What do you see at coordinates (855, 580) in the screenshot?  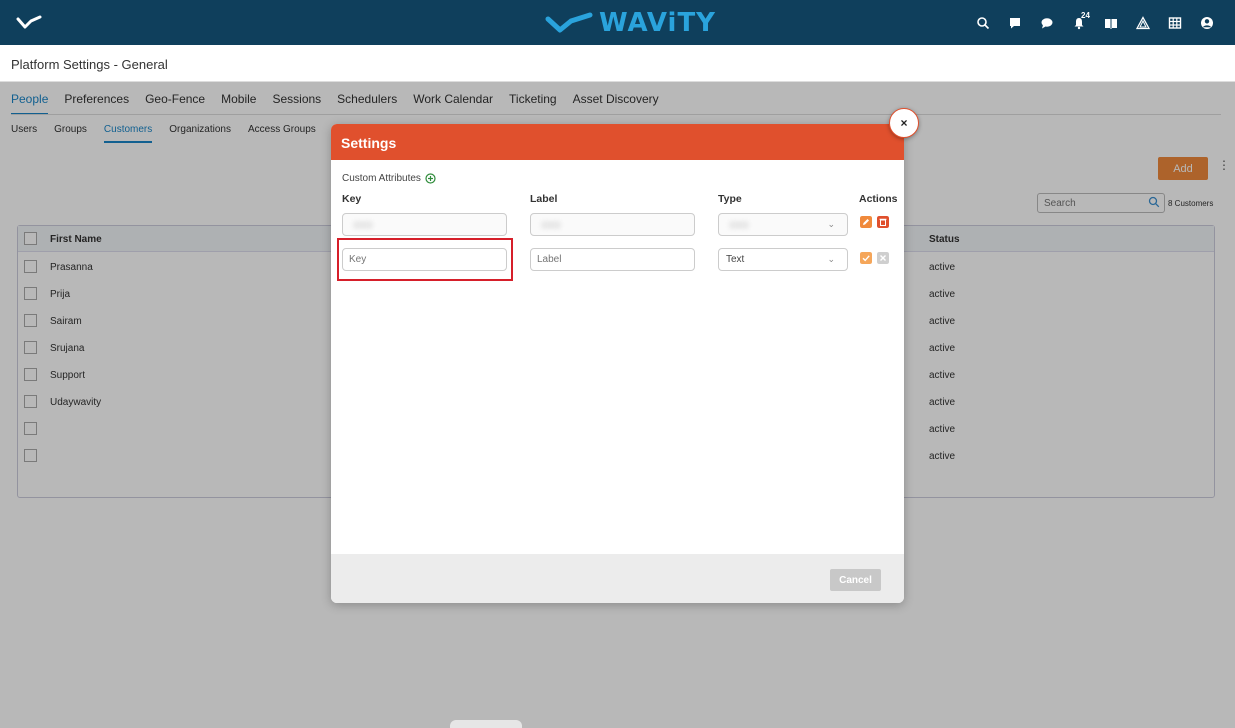 I see `cancel-button: Cancel` at bounding box center [855, 580].